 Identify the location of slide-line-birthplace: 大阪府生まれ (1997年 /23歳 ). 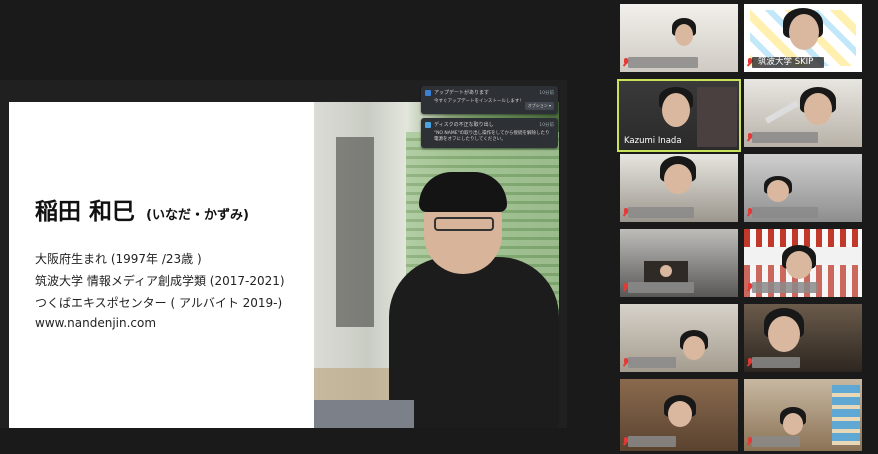
(118, 259).